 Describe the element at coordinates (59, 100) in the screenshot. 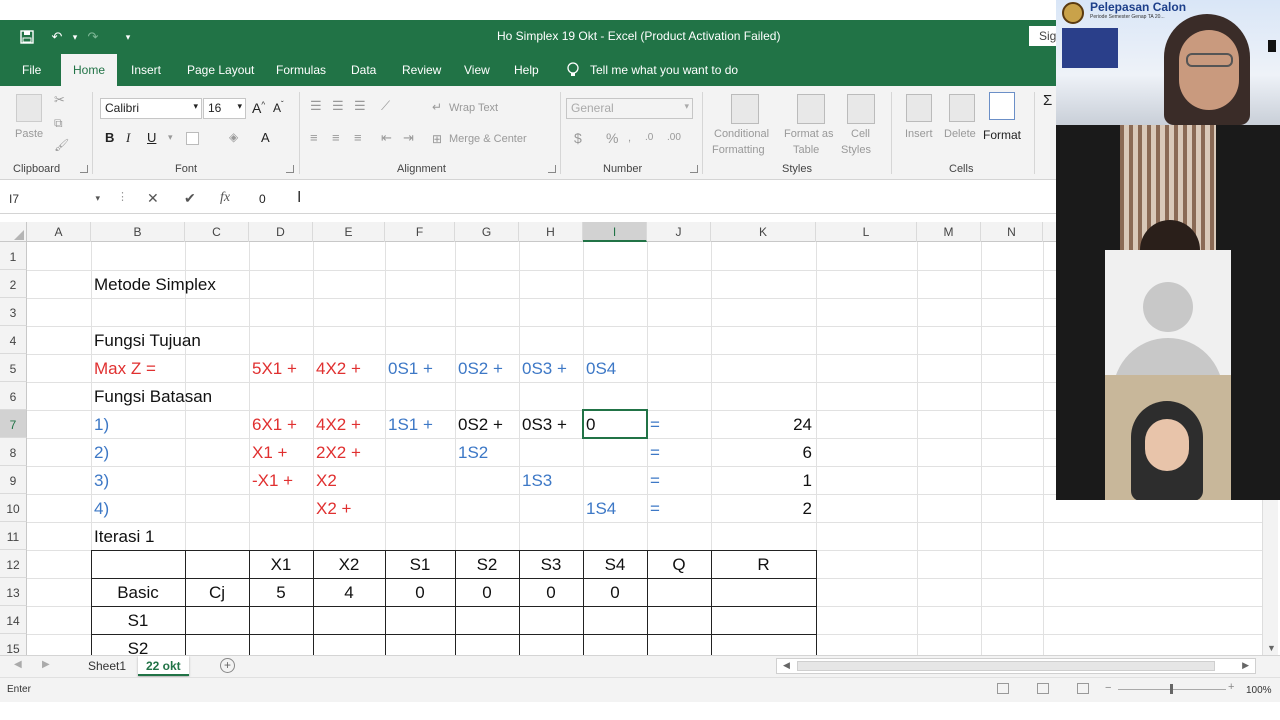

I see `cut-icon: ✂` at that location.